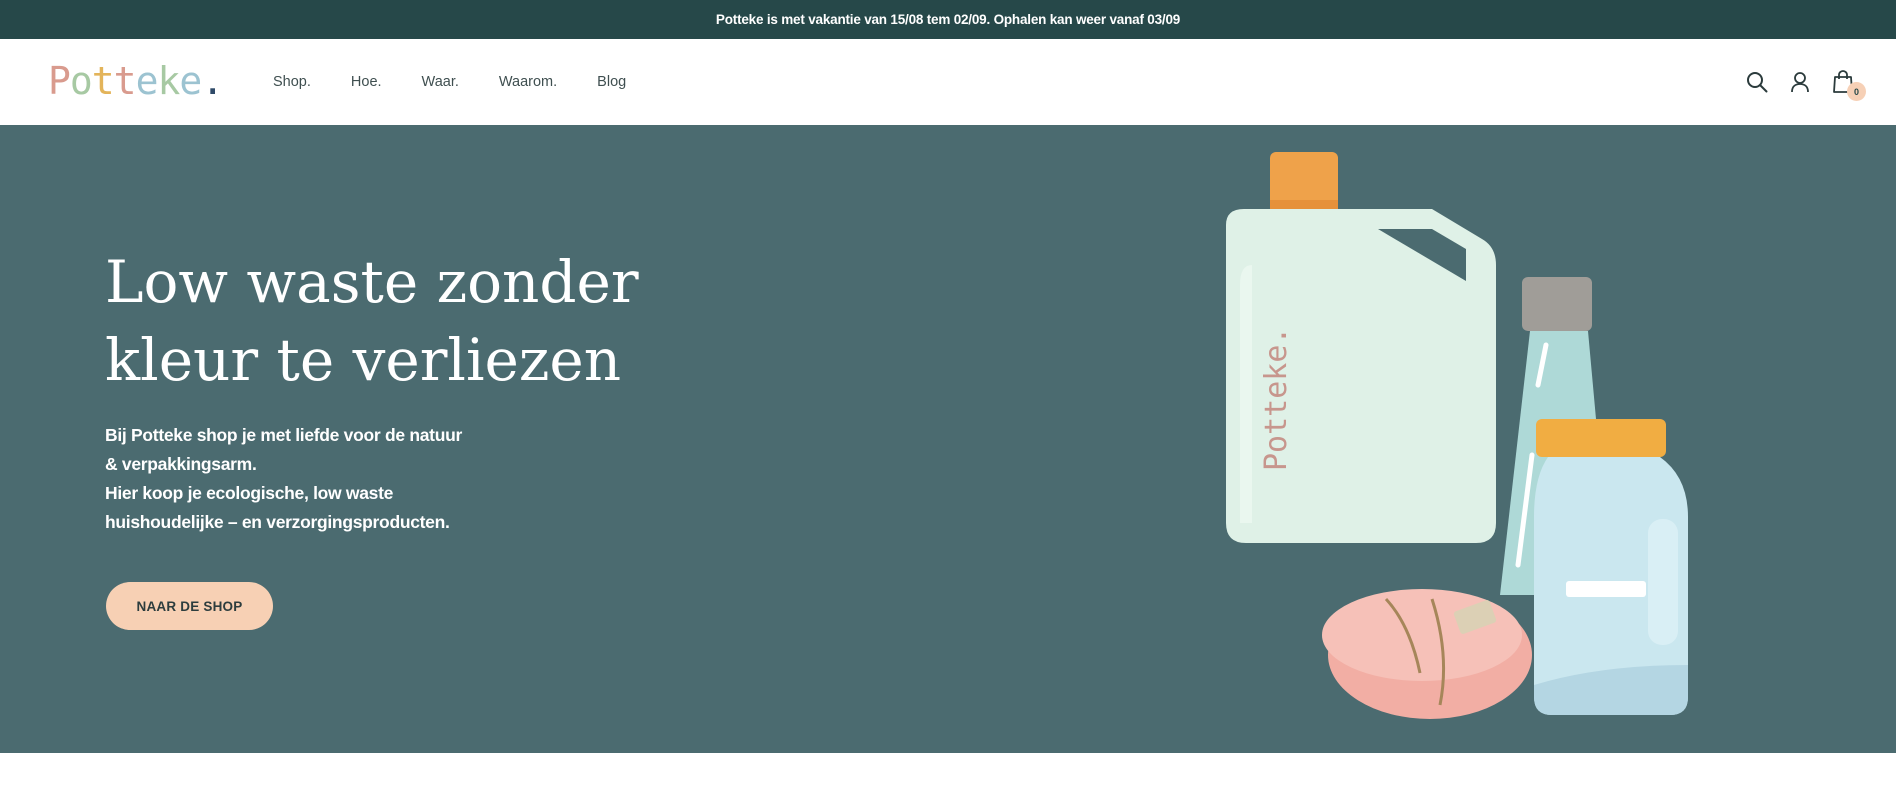 This screenshot has height=798, width=1896. What do you see at coordinates (1557, 304) in the screenshot?
I see `bottle-cap` at bounding box center [1557, 304].